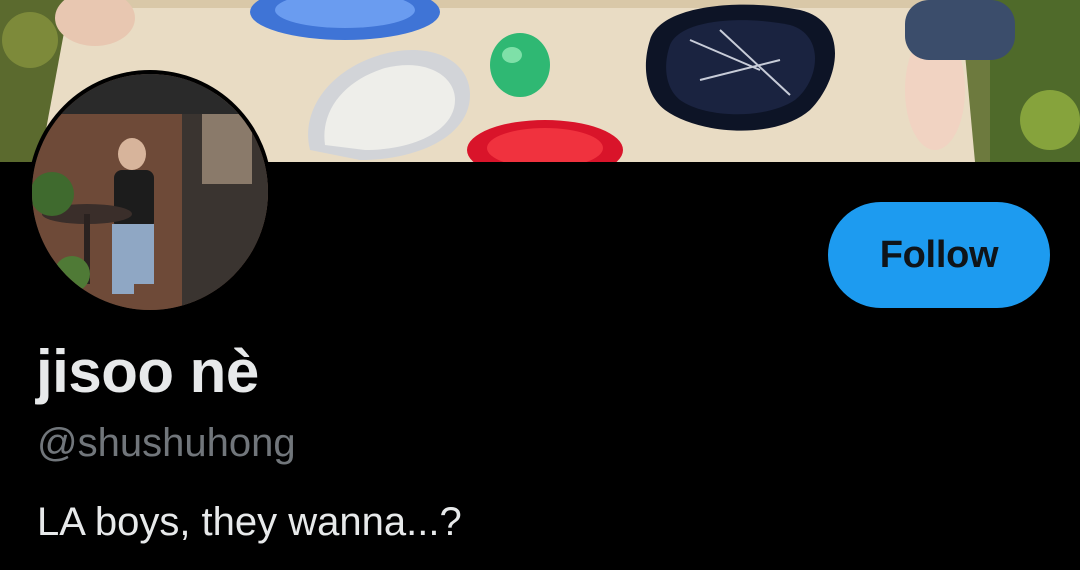  Describe the element at coordinates (147, 371) in the screenshot. I see `display-name: jisoo nè` at that location.